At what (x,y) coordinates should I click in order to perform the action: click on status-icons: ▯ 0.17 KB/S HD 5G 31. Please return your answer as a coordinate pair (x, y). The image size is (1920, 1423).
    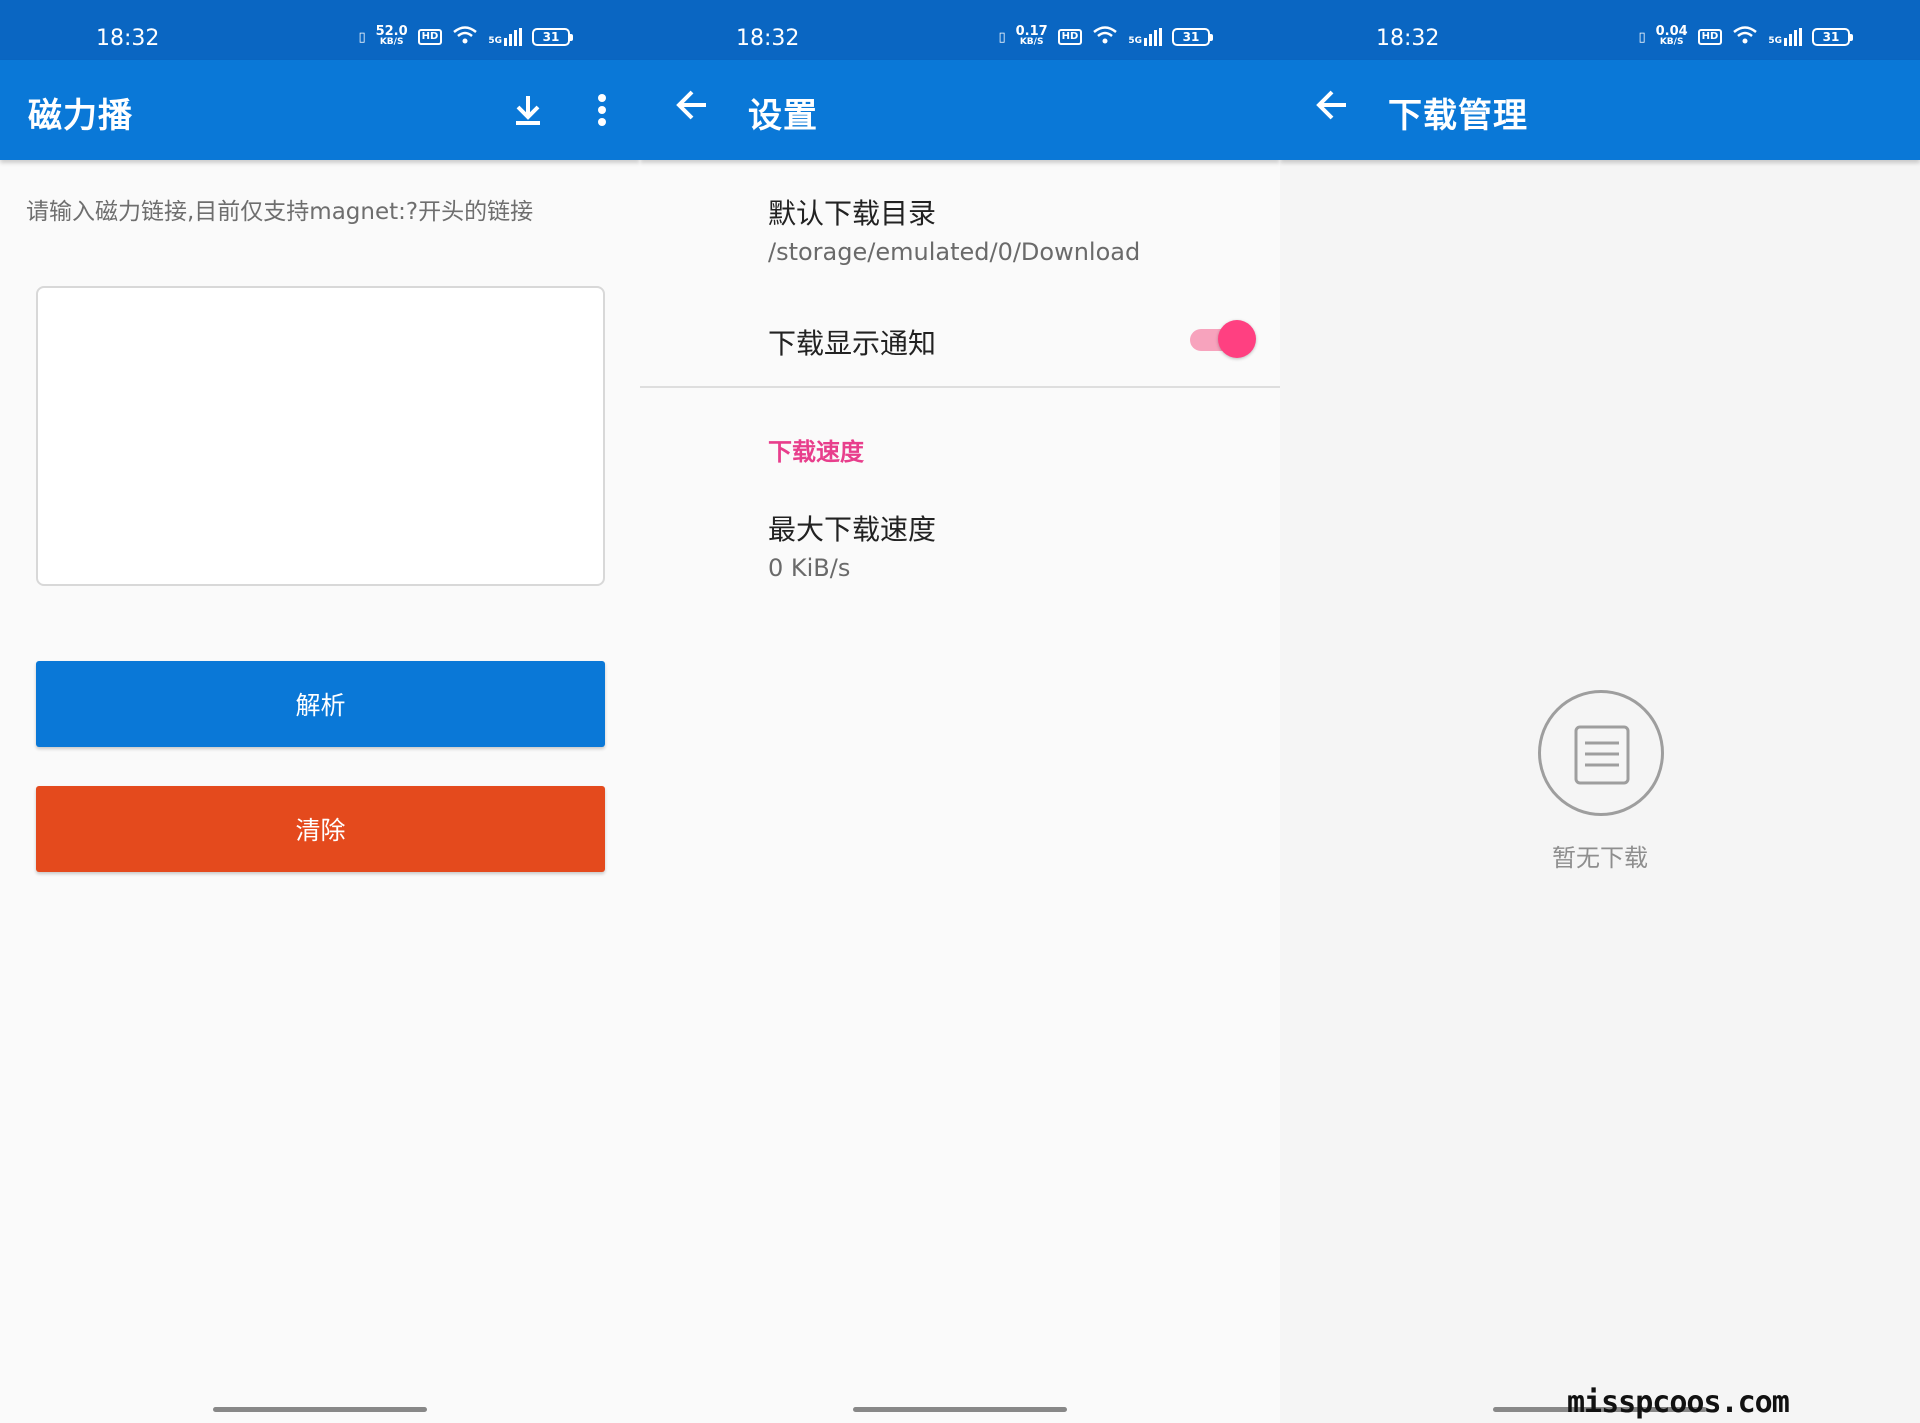
    Looking at the image, I should click on (1105, 36).